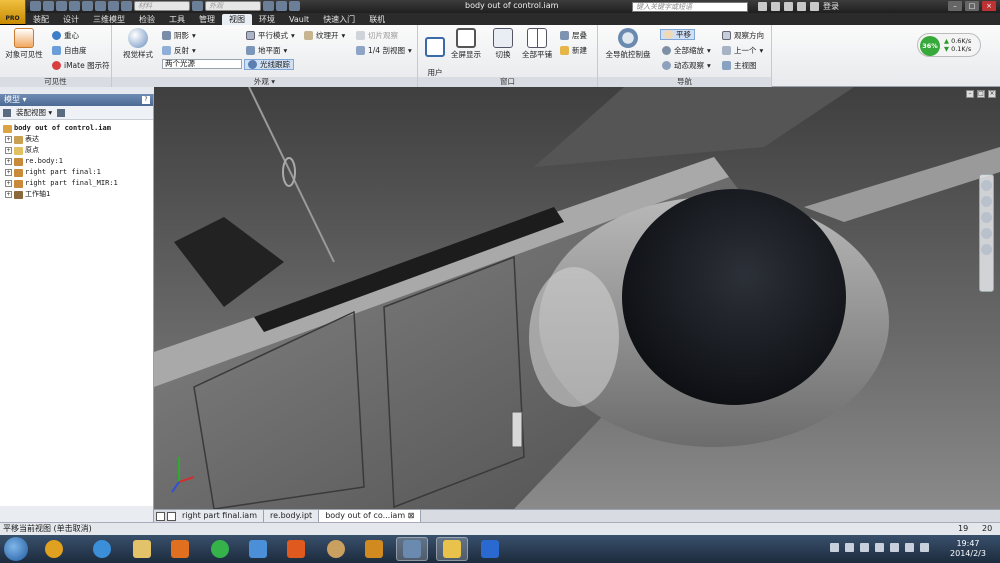  I want to click on imate-glyph-button: iMate 图示符, so click(81, 65).